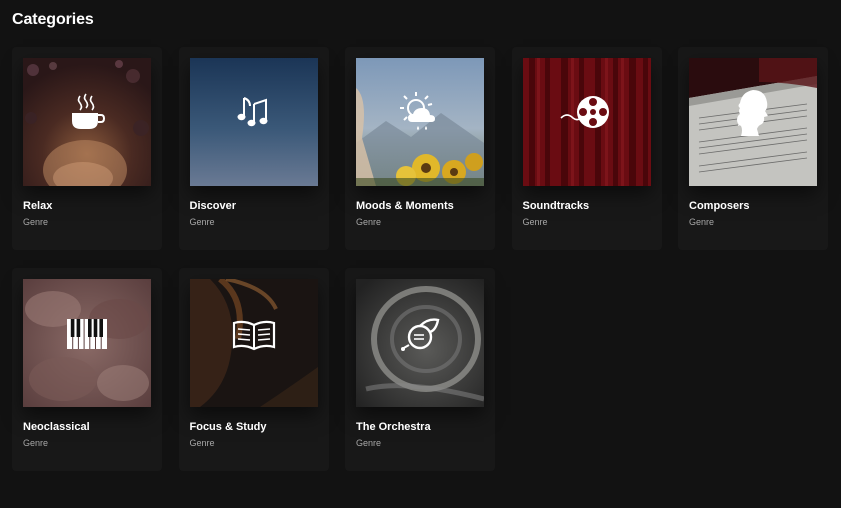  I want to click on sun-cloud-rain-icon, so click(417, 111).